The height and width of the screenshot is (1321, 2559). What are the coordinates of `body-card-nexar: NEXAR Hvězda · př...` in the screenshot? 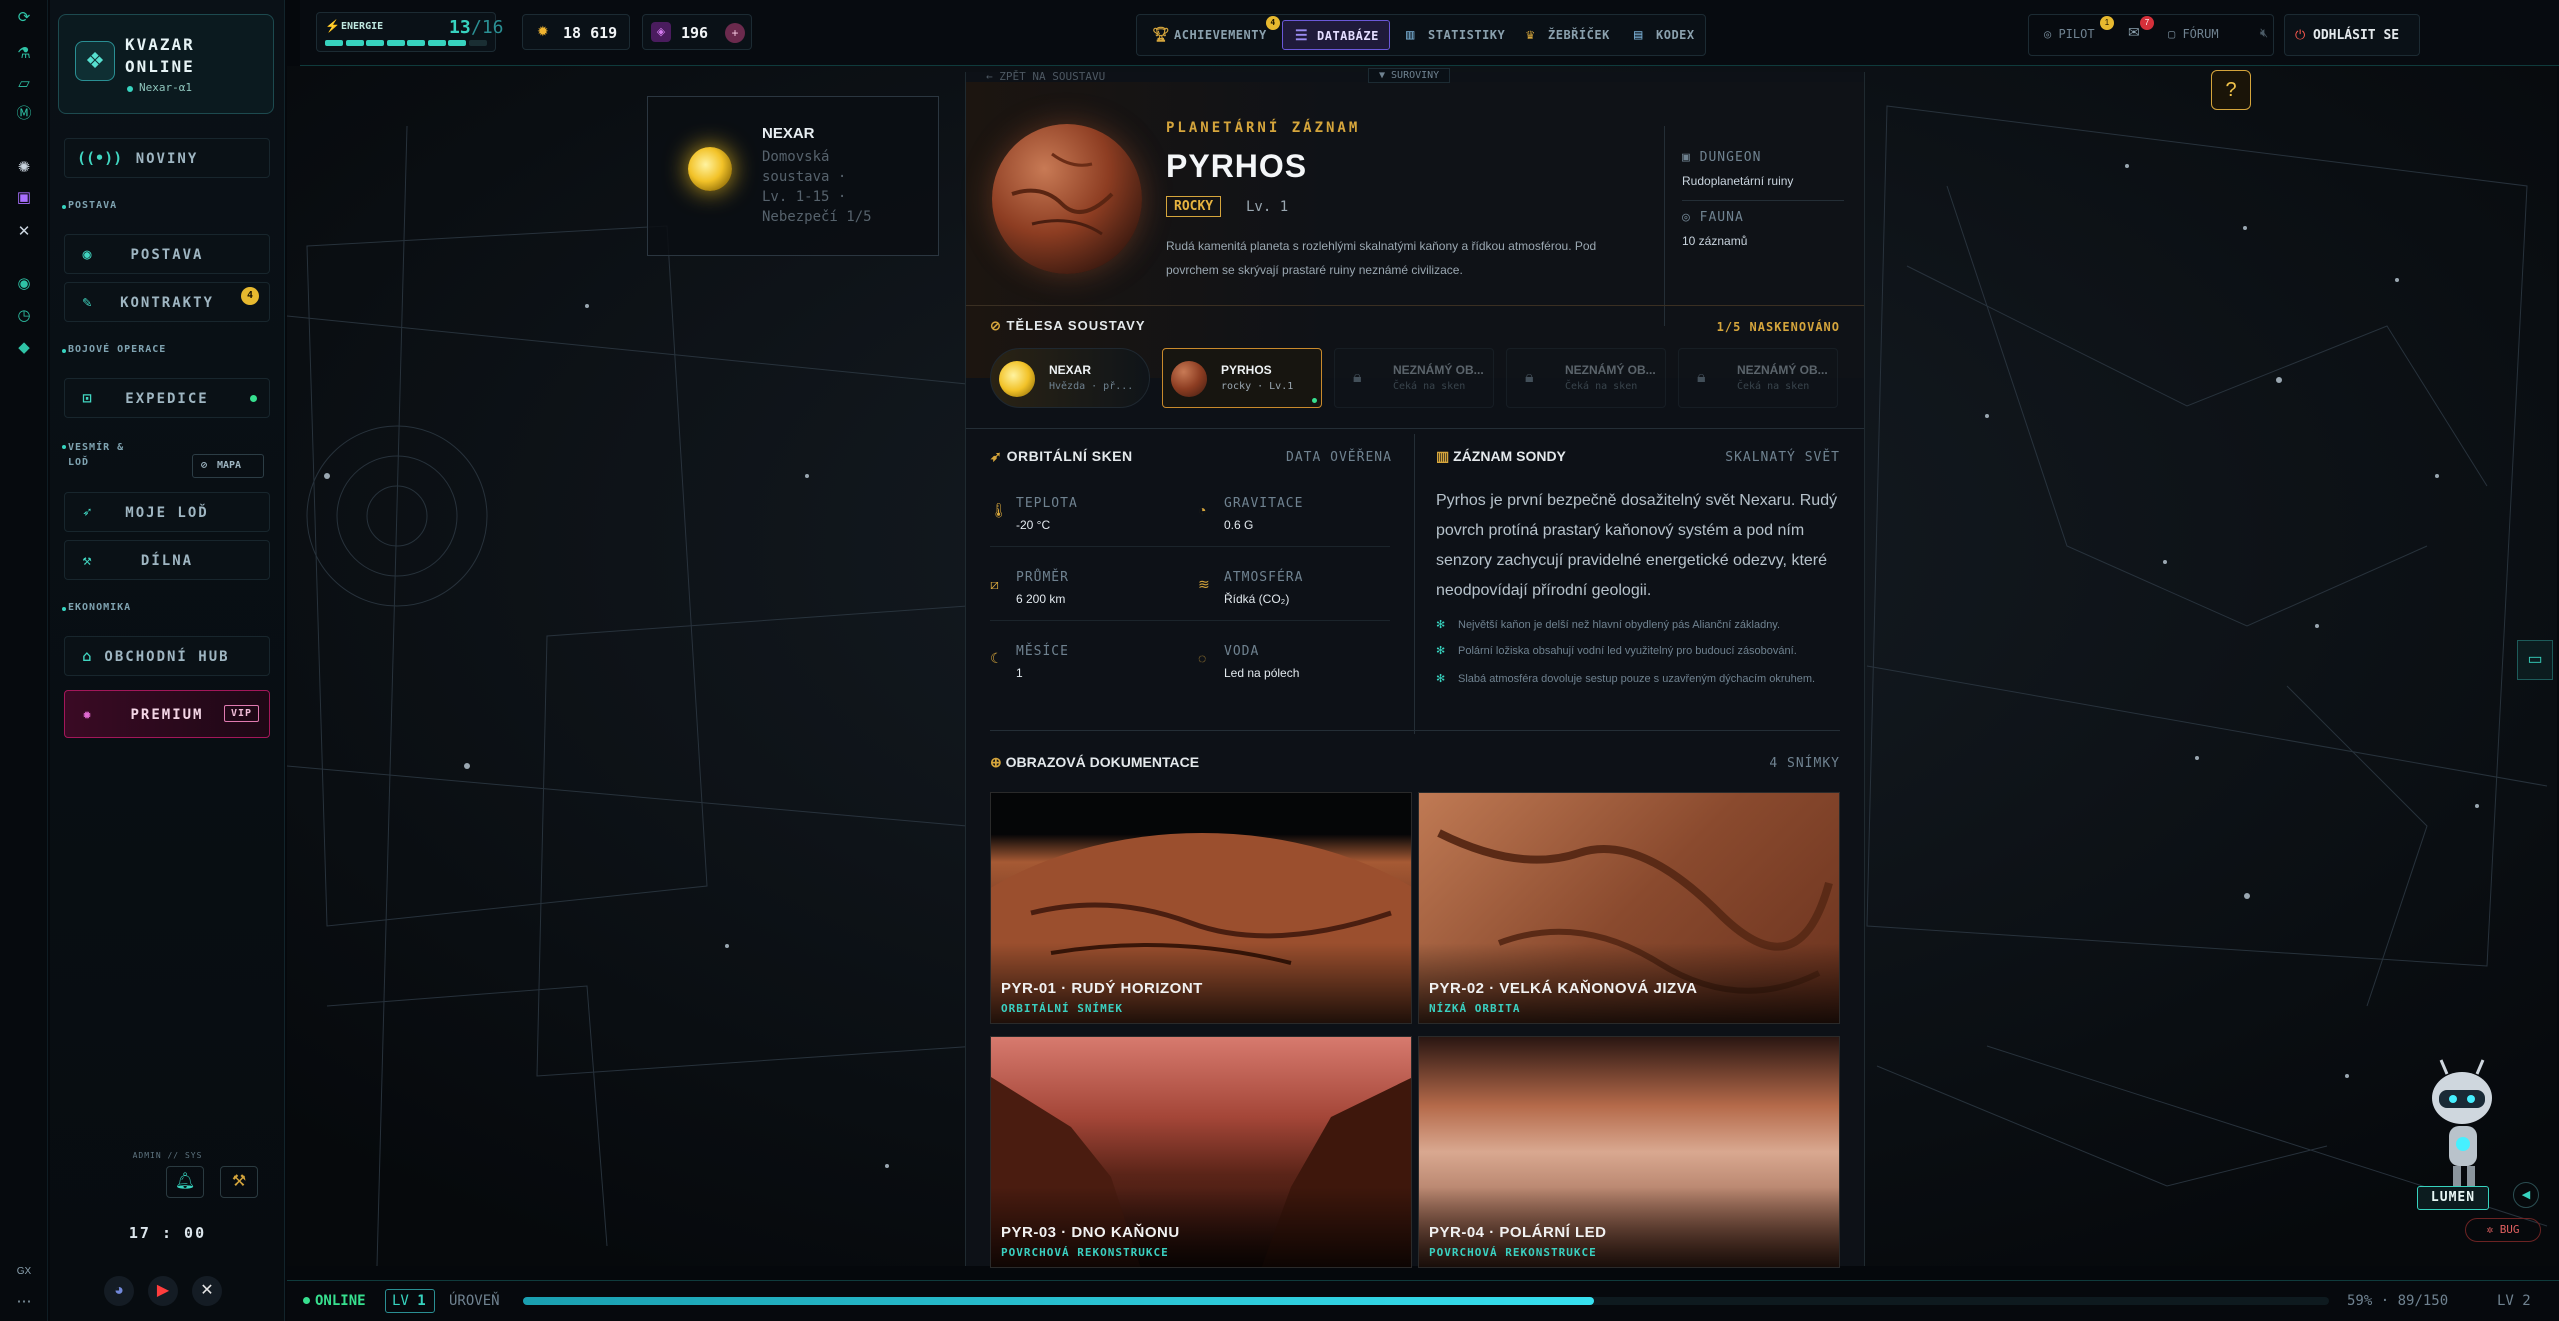 It's located at (1070, 378).